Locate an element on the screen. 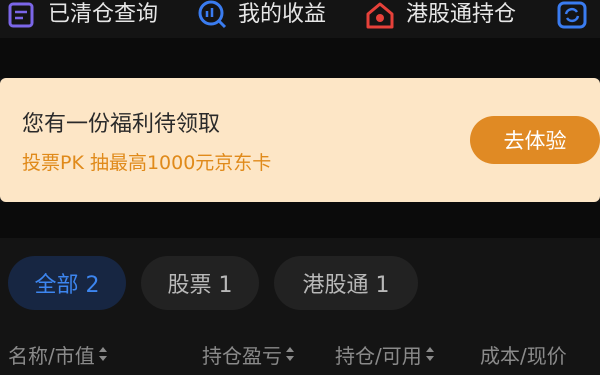 The width and height of the screenshot is (600, 375). hk-house-icon is located at coordinates (380, 15).